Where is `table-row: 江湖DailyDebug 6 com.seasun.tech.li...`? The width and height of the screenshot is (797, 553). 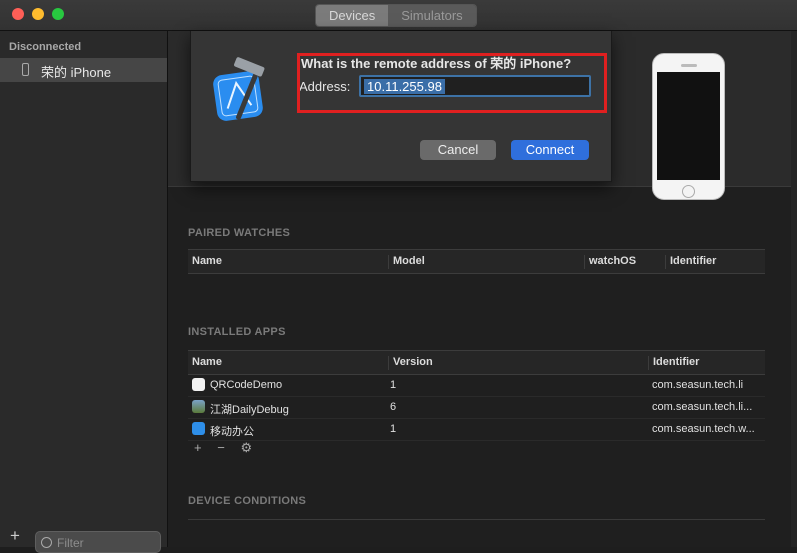 table-row: 江湖DailyDebug 6 com.seasun.tech.li... is located at coordinates (476, 408).